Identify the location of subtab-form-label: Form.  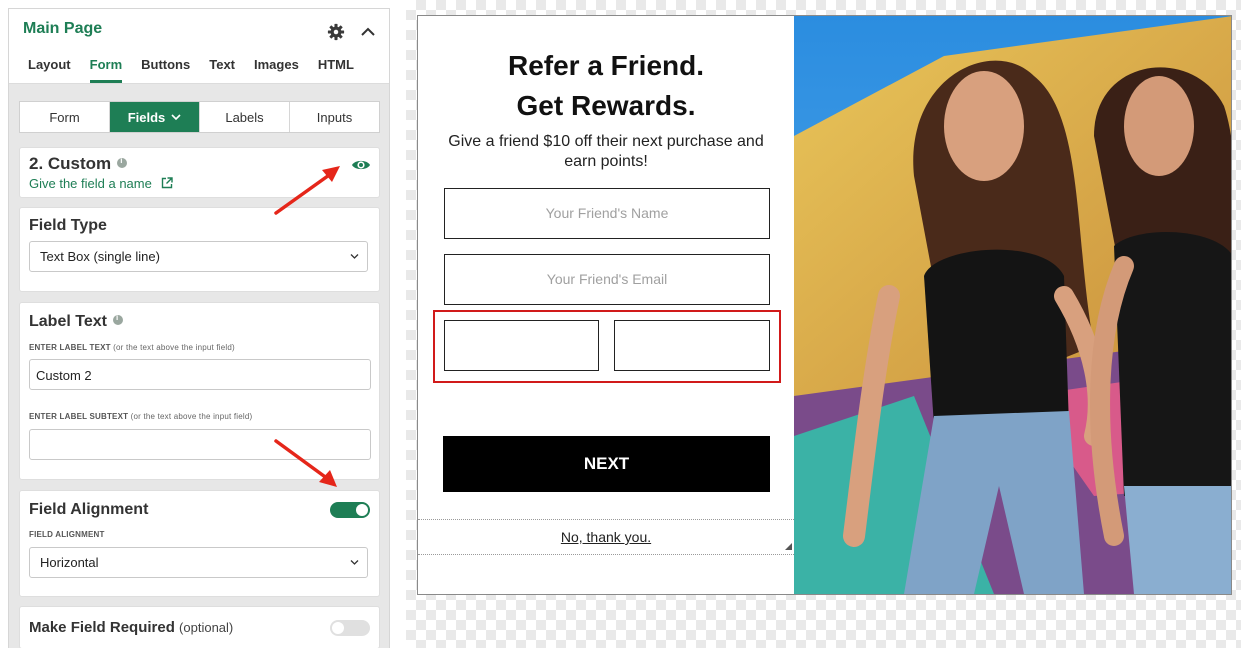
(64, 117).